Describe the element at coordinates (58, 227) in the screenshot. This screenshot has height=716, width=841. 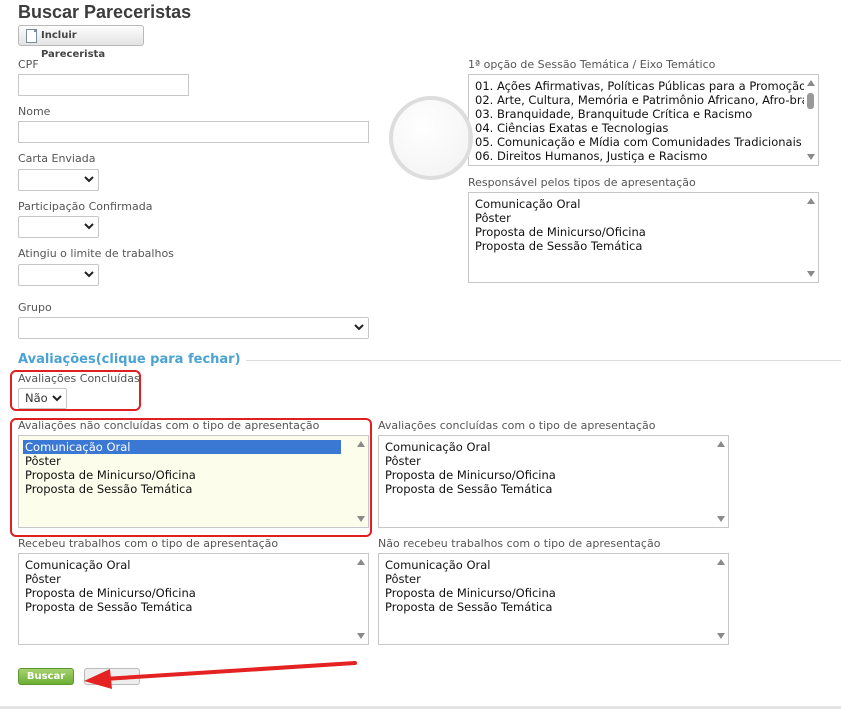
I see `participacao-select` at that location.